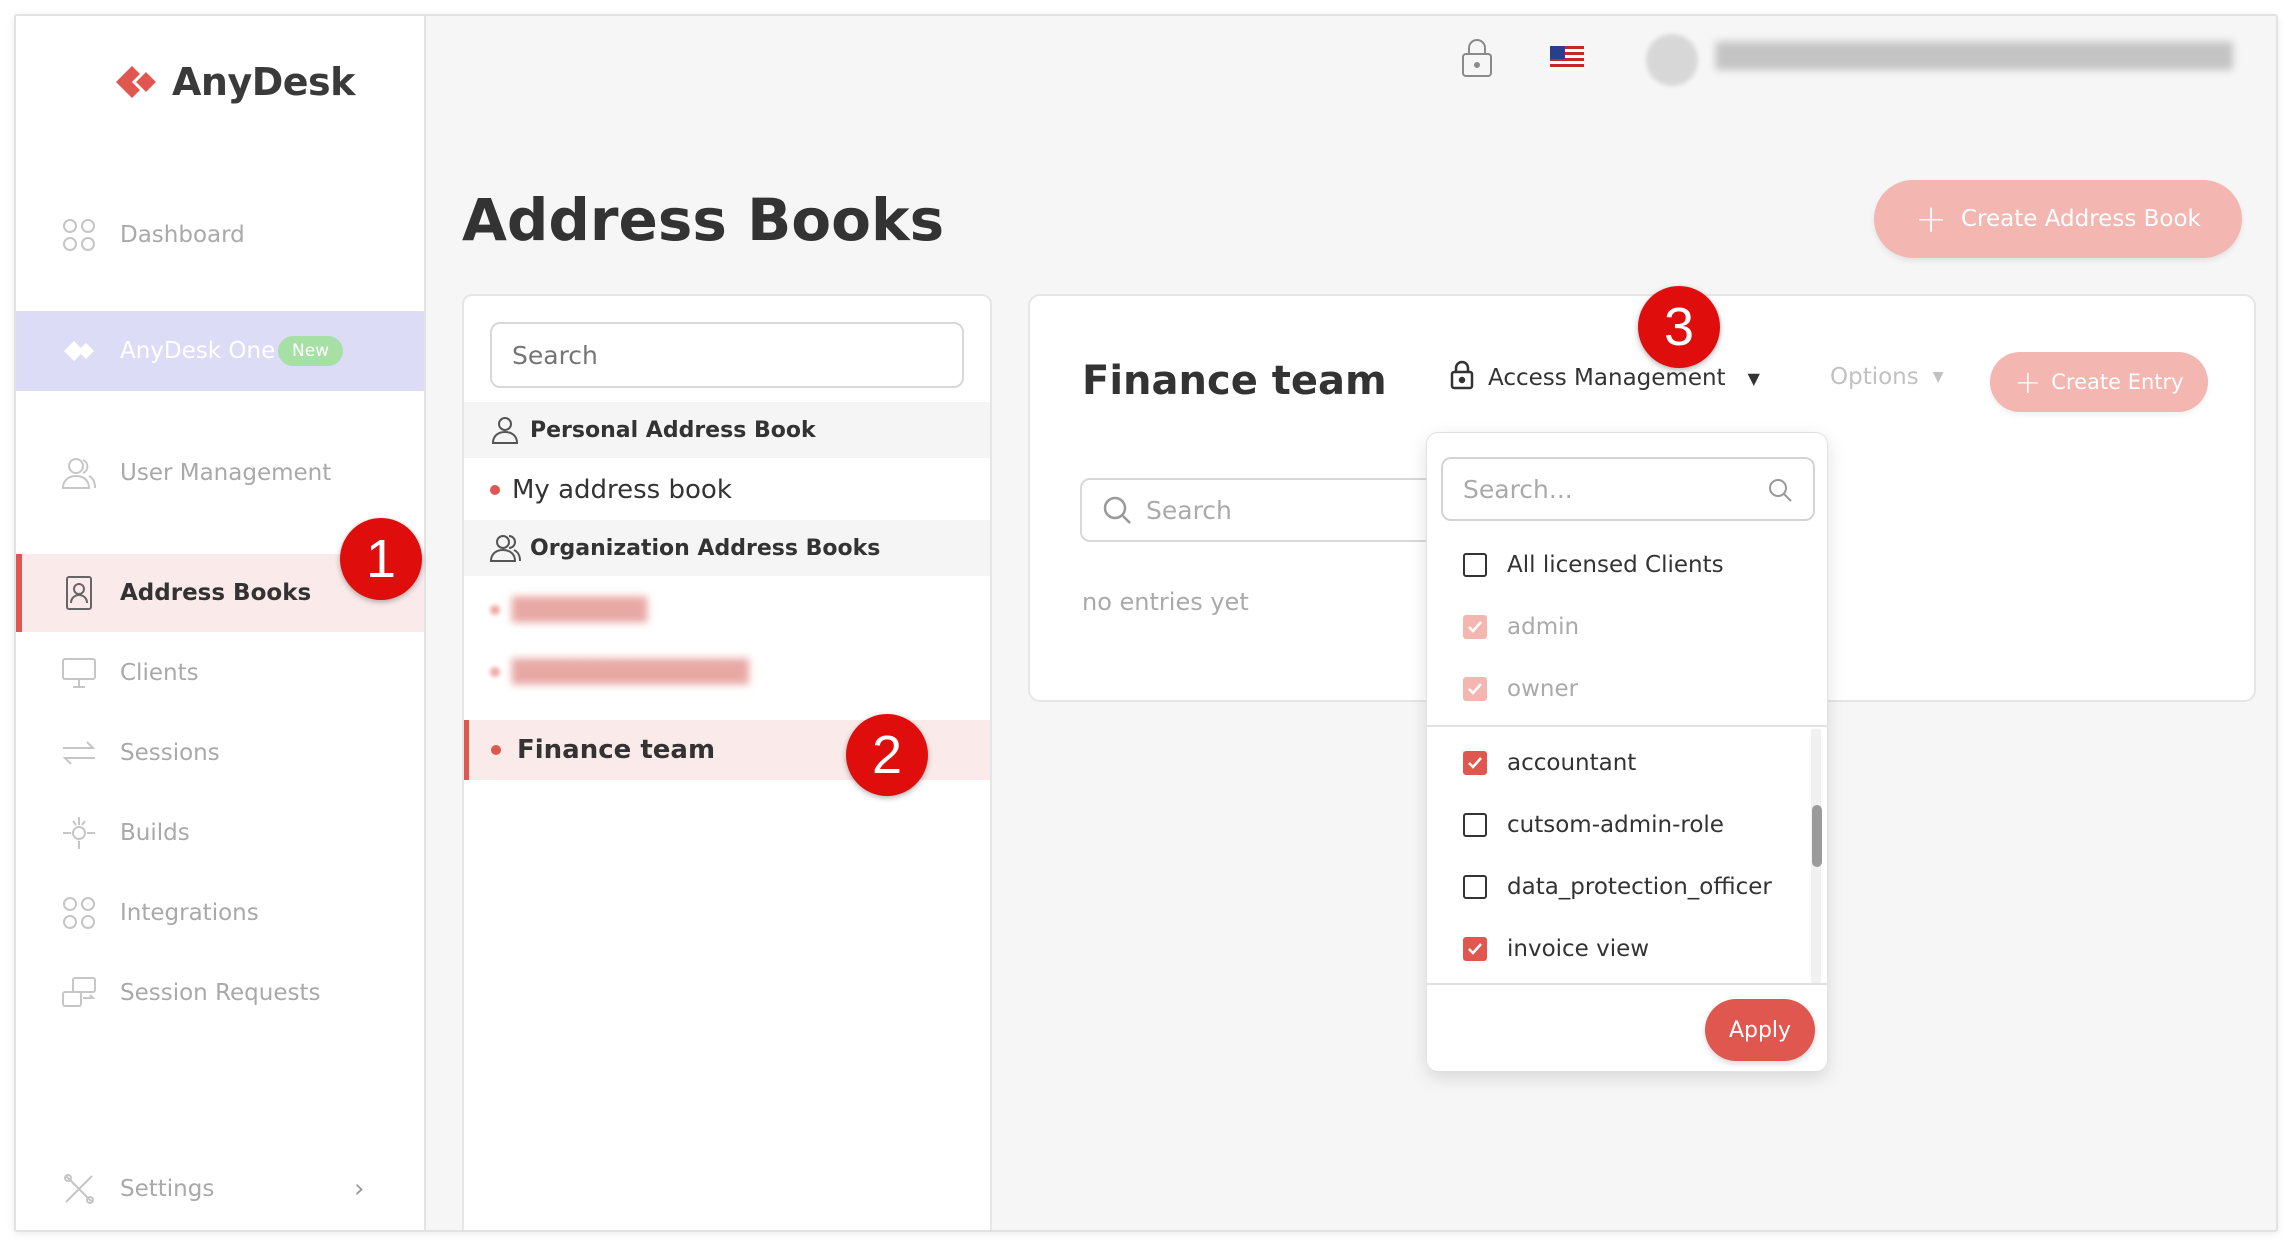  I want to click on option-data-protection-officer: data_protection_officer, so click(1617, 887).